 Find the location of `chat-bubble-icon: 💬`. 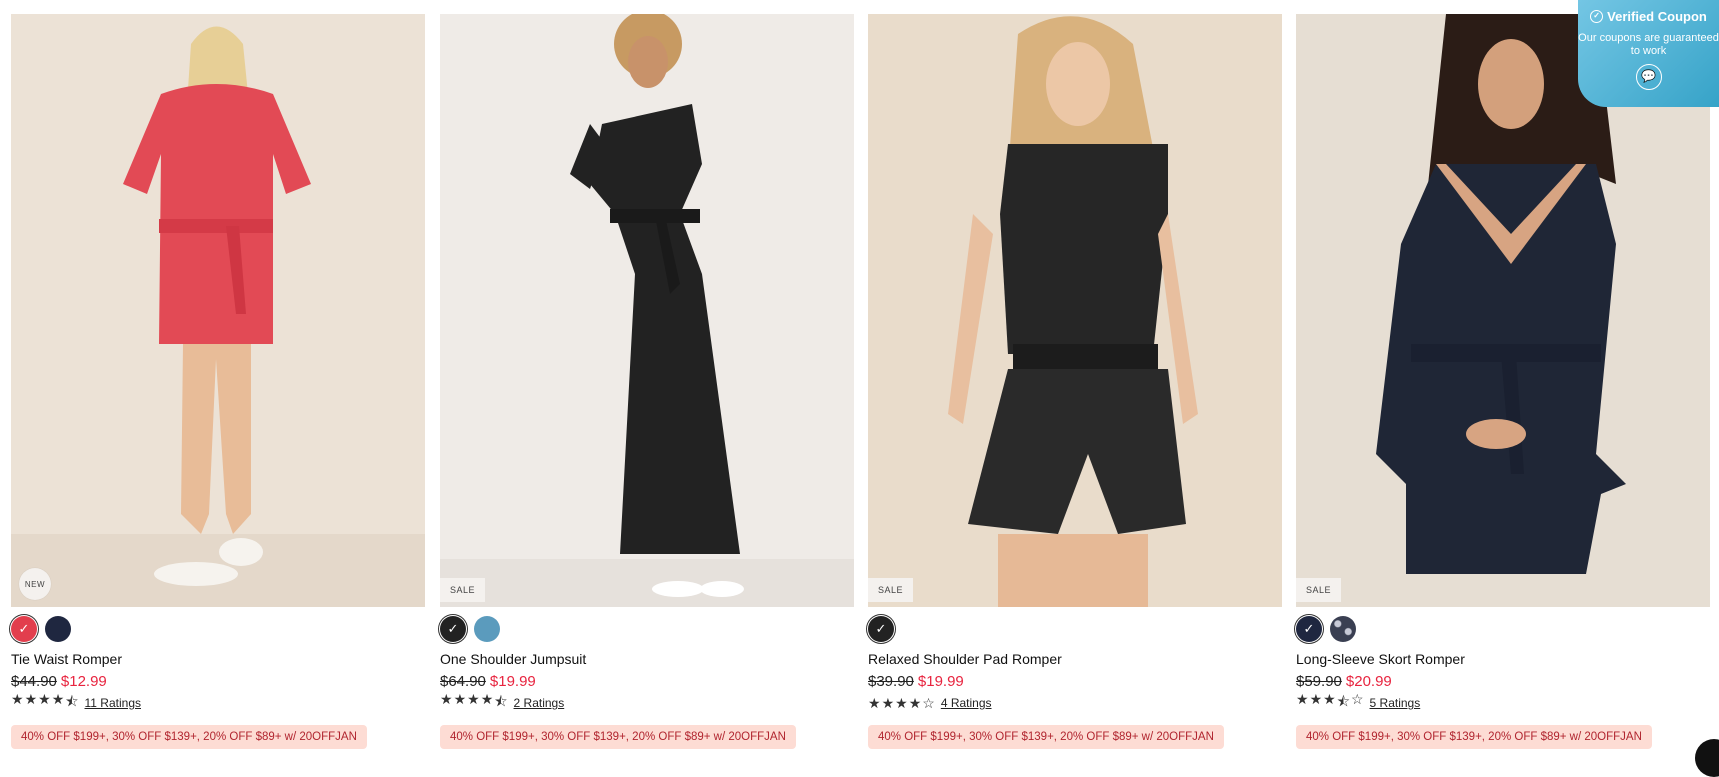

chat-bubble-icon: 💬 is located at coordinates (1649, 77).